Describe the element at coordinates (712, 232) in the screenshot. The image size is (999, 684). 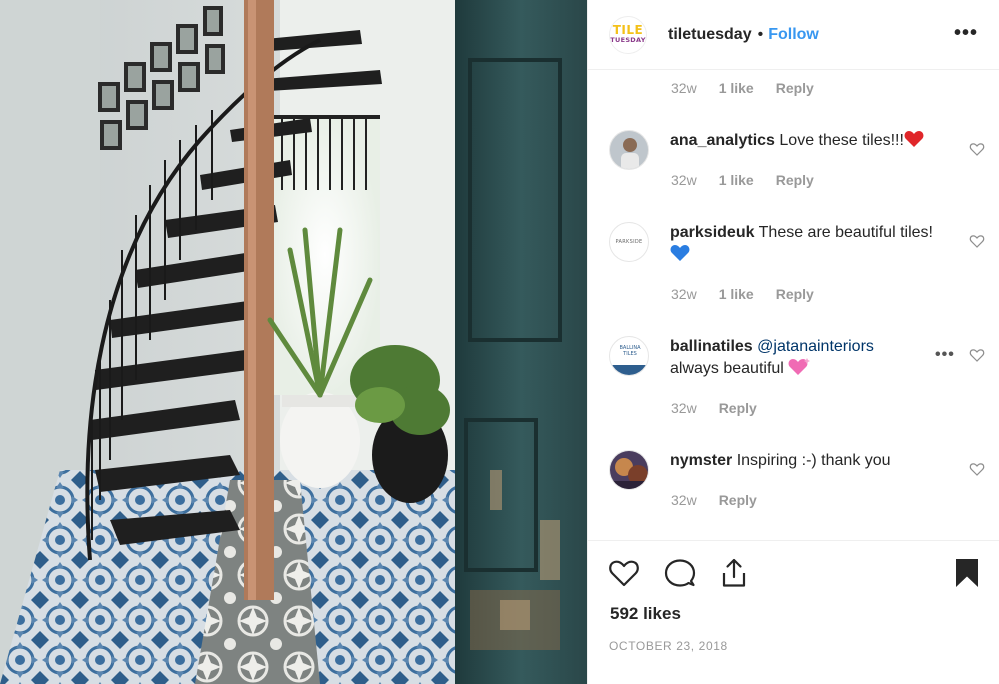
I see `commenter-username: parksideuk` at that location.